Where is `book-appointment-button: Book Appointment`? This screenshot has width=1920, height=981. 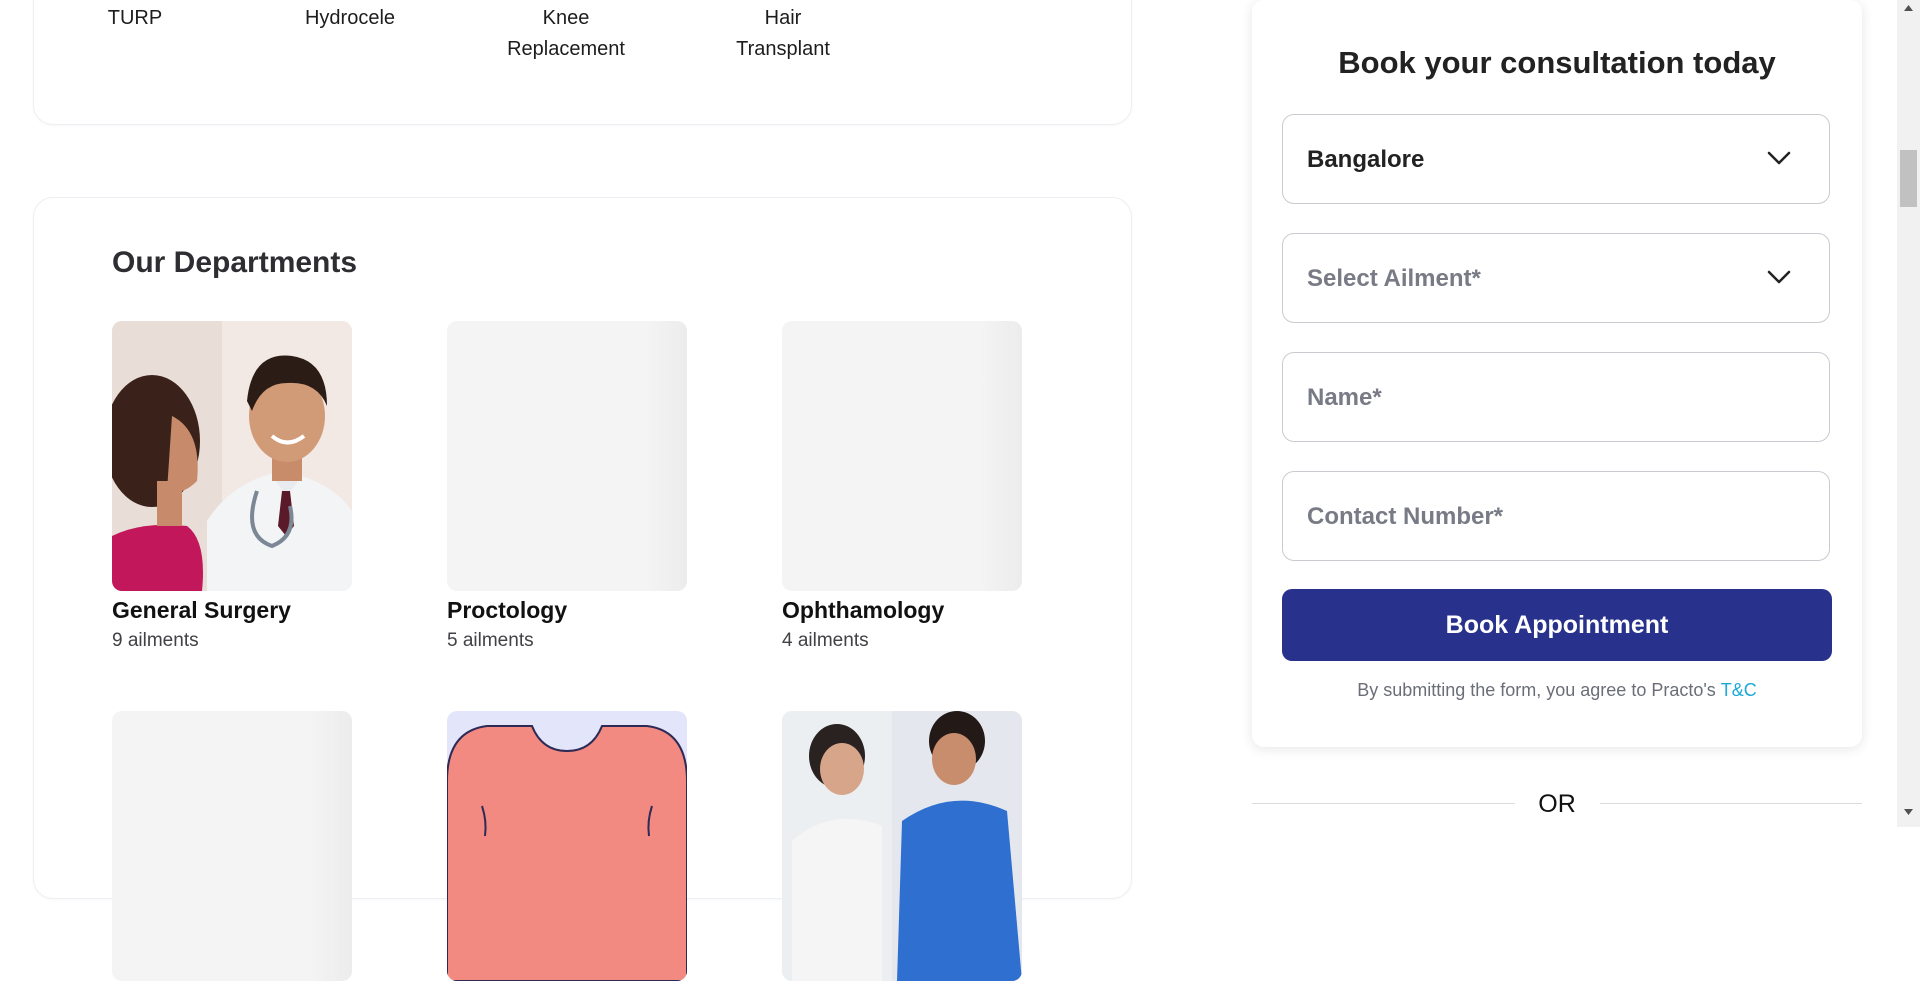
book-appointment-button: Book Appointment is located at coordinates (1557, 625).